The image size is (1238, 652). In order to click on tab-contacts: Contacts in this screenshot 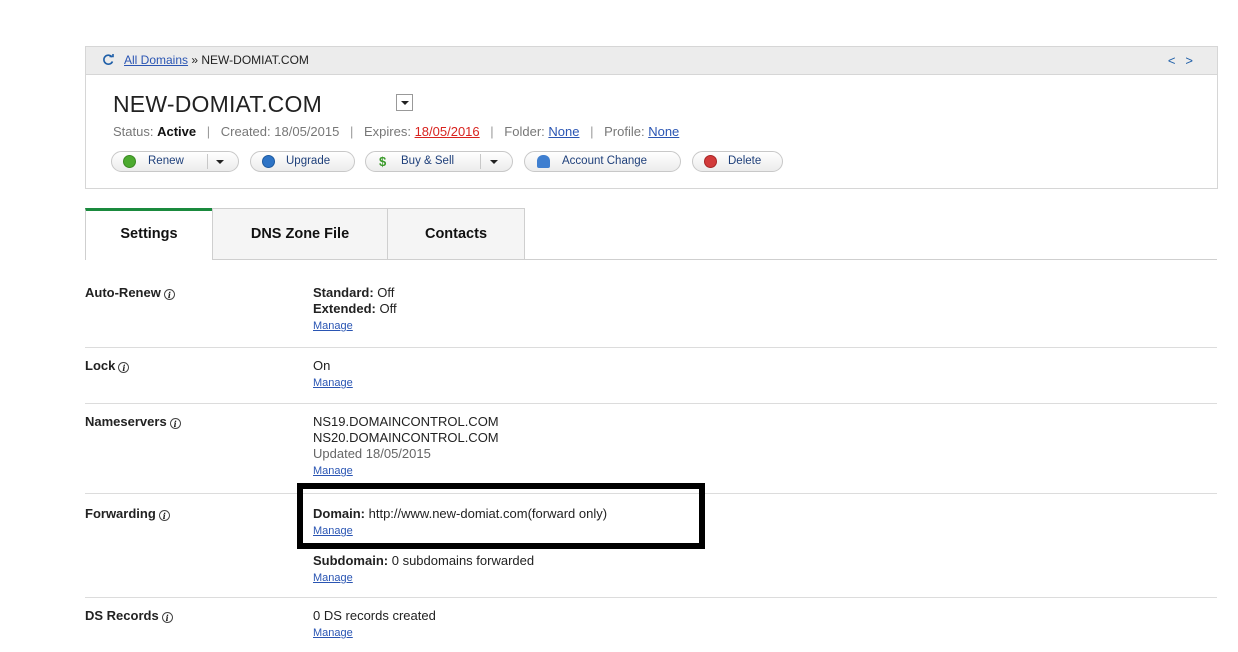, I will do `click(456, 234)`.